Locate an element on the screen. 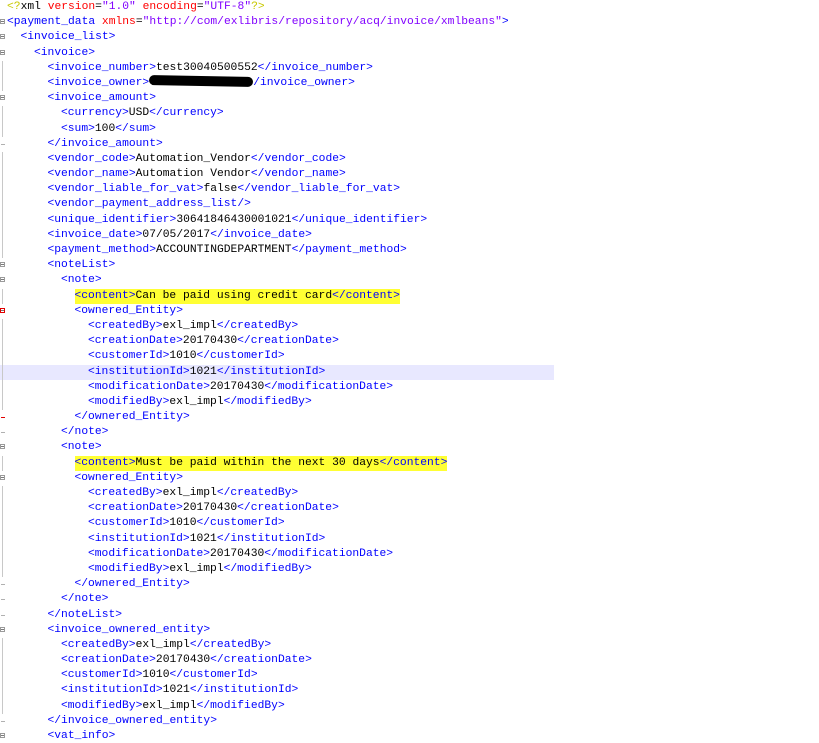 The width and height of the screenshot is (819, 743). xml-tag: </creationDate> is located at coordinates (261, 660).